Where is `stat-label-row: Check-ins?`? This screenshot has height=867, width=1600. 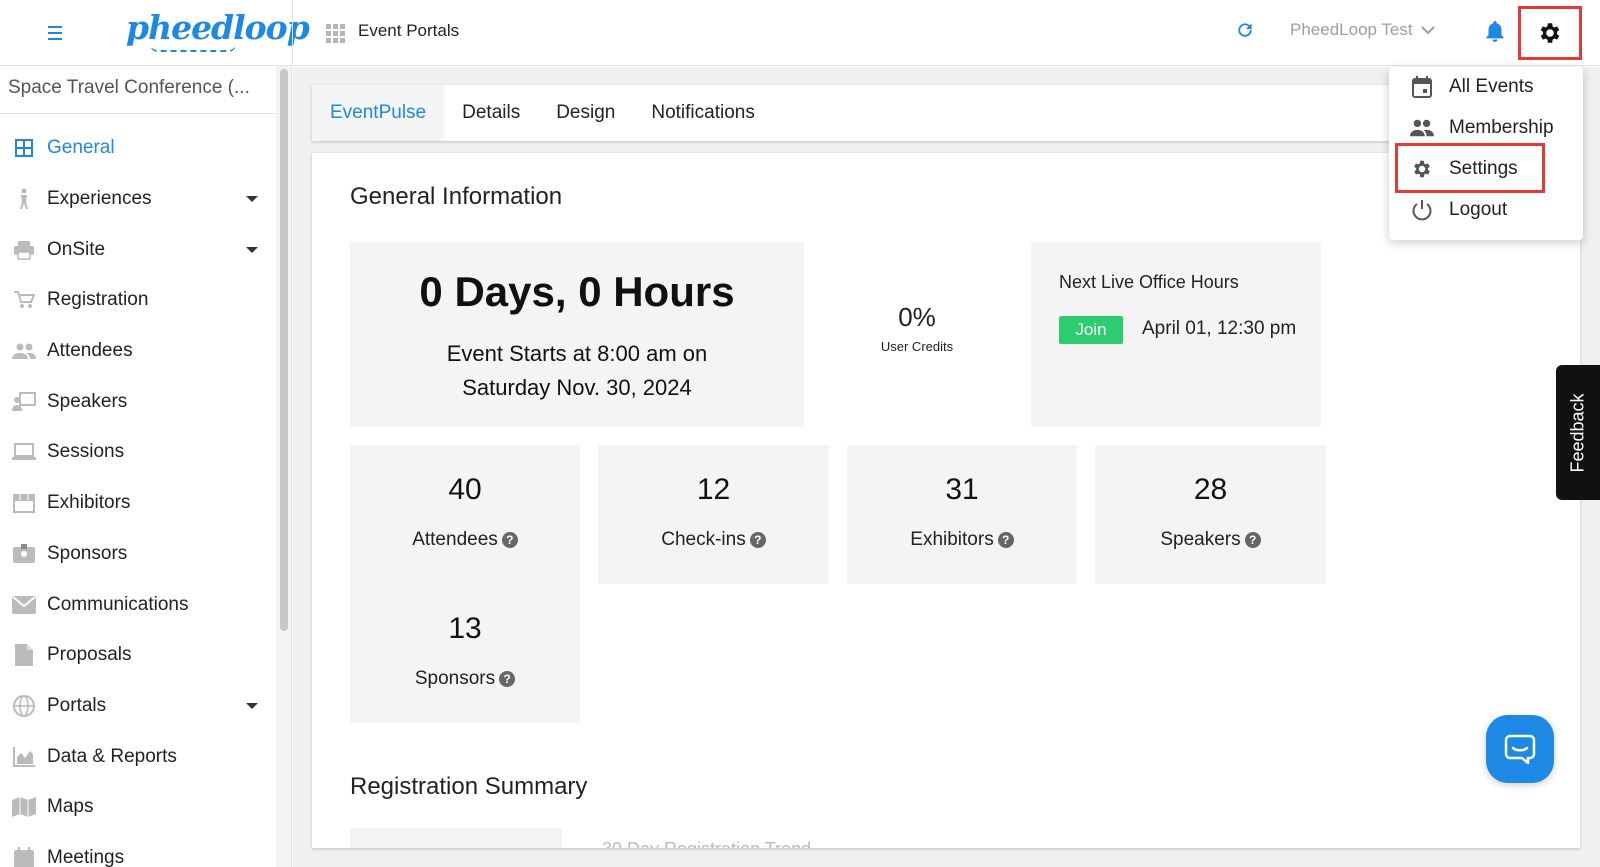
stat-label-row: Check-ins? is located at coordinates (713, 540).